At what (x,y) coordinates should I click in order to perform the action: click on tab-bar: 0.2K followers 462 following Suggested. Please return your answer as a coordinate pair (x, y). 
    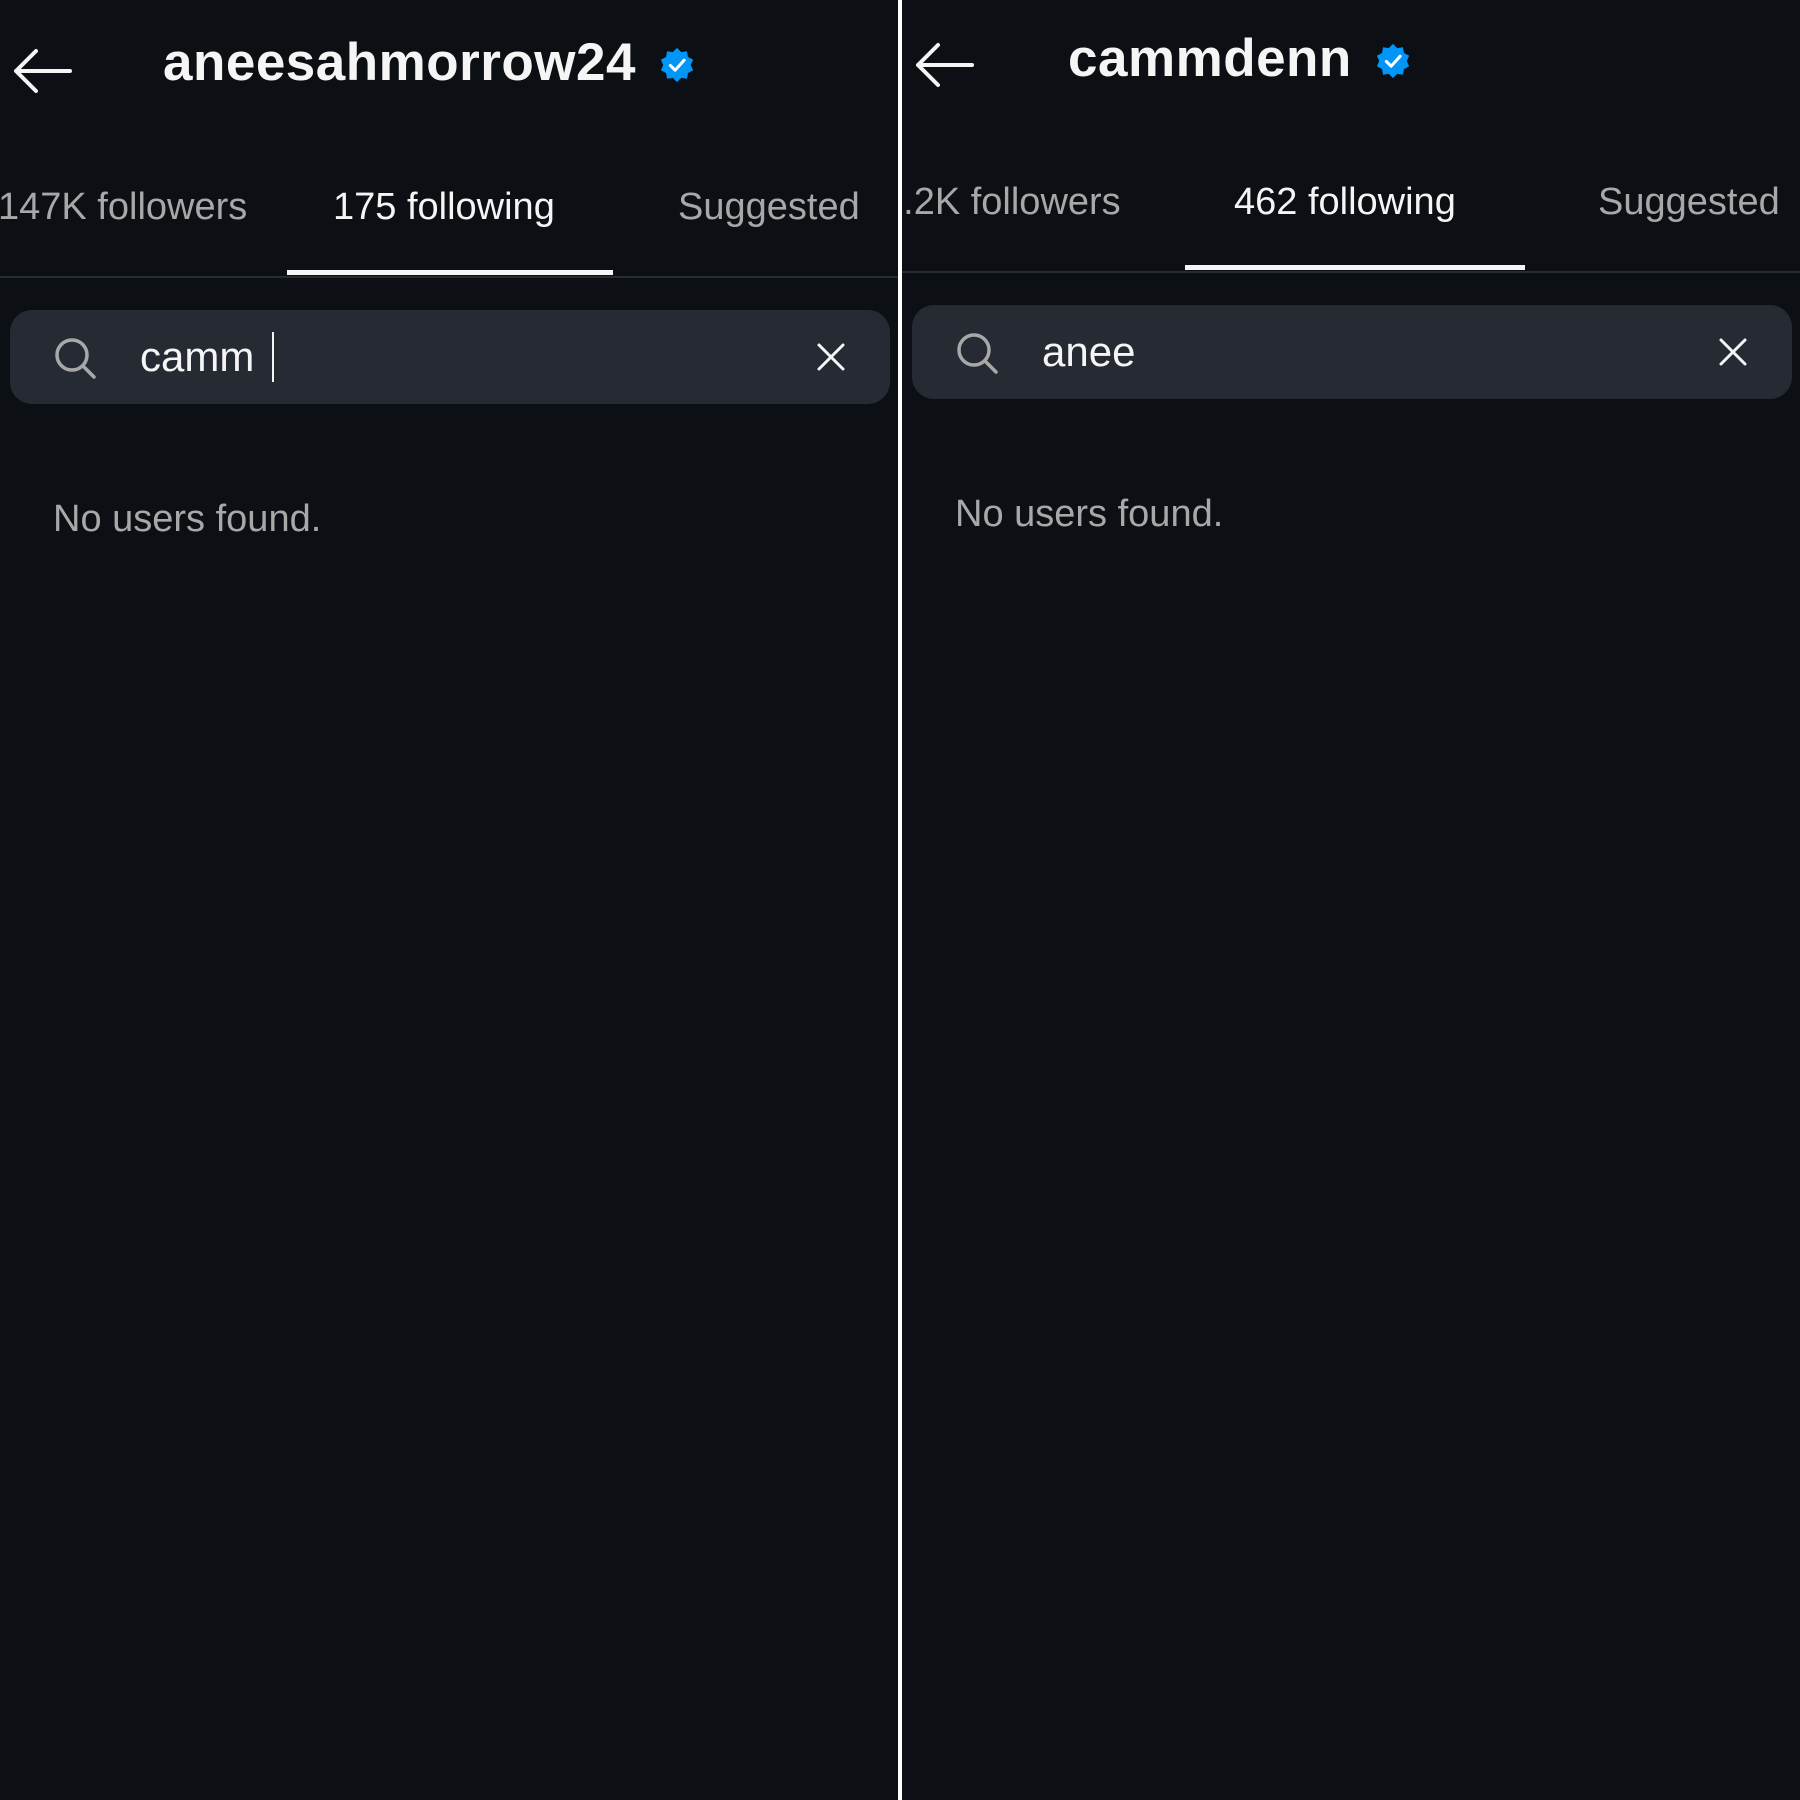
    Looking at the image, I should click on (1351, 214).